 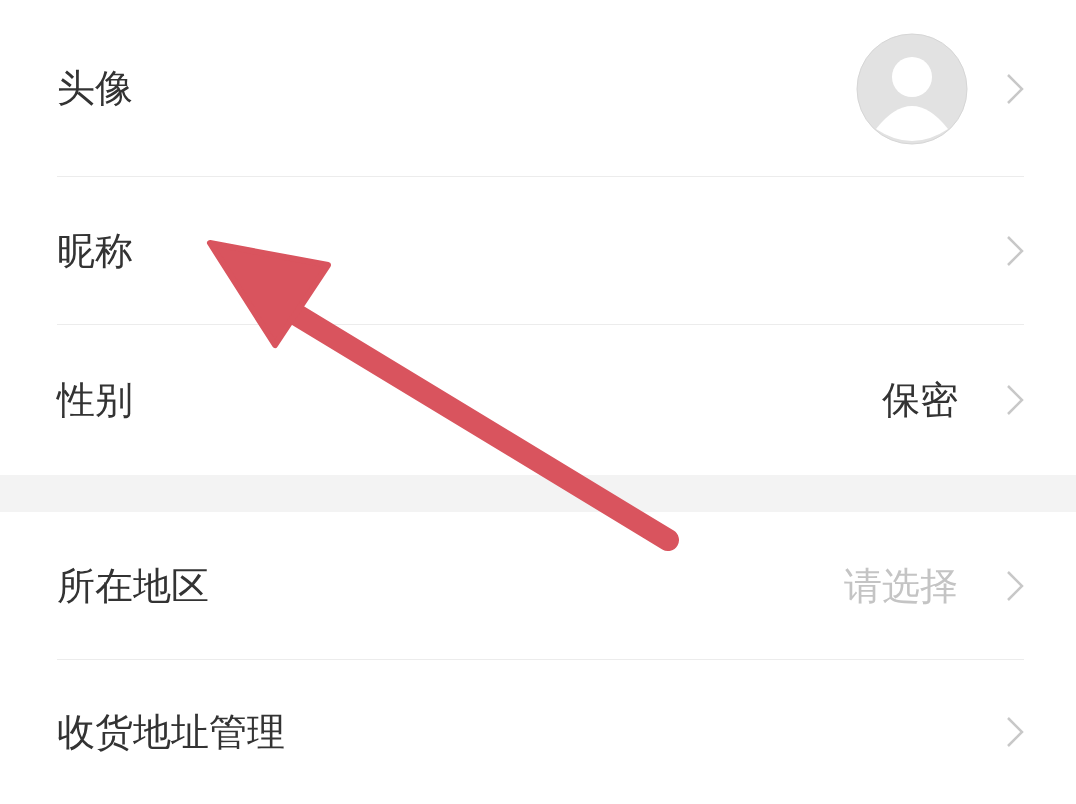 What do you see at coordinates (531, 251) in the screenshot?
I see `row-label: 昵称` at bounding box center [531, 251].